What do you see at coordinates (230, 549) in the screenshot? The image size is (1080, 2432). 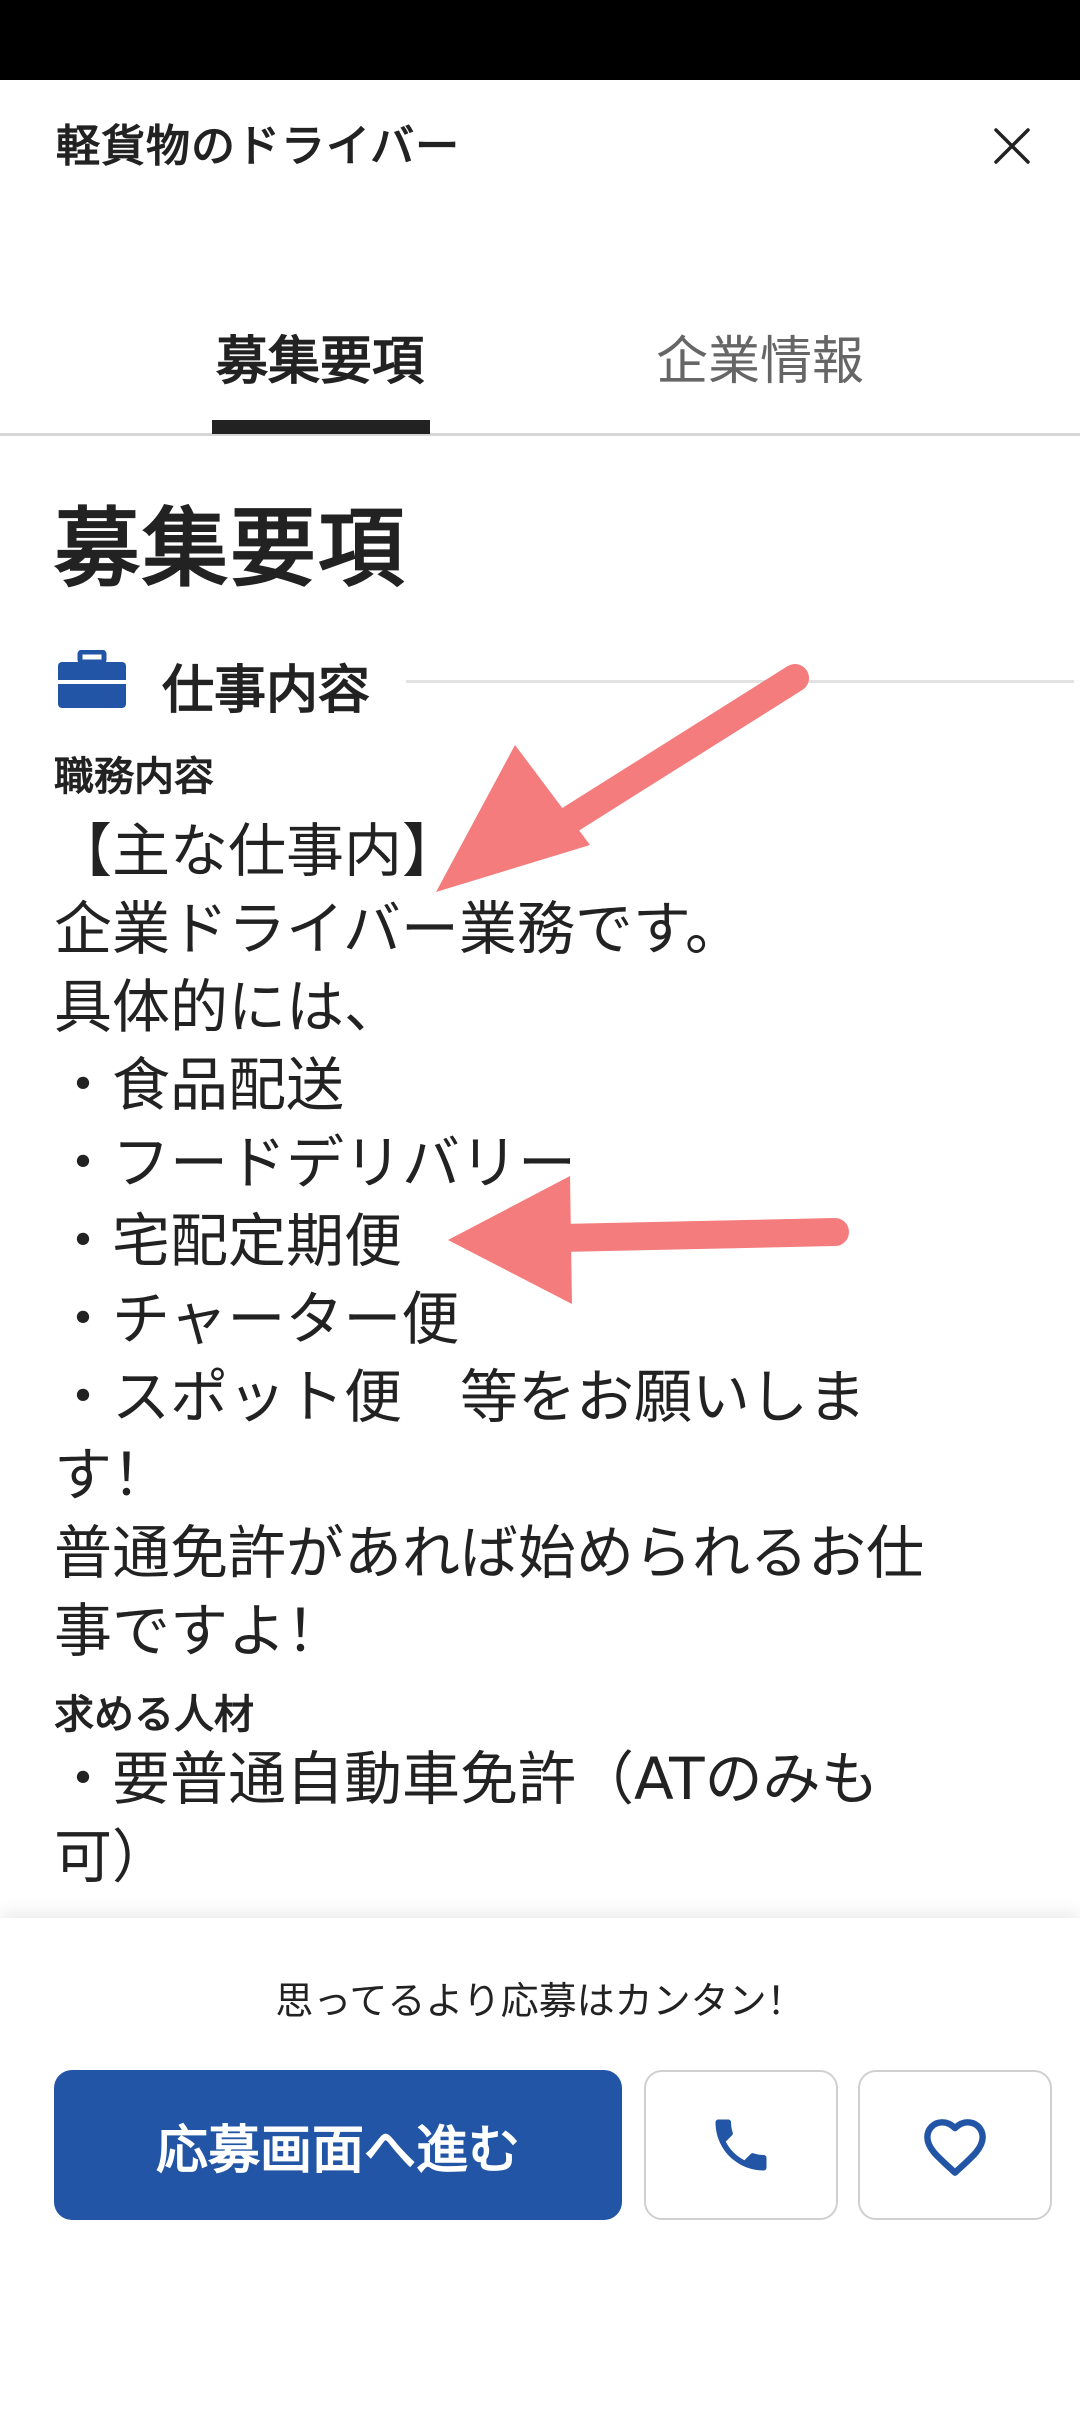 I see `section-title: 募集要項` at bounding box center [230, 549].